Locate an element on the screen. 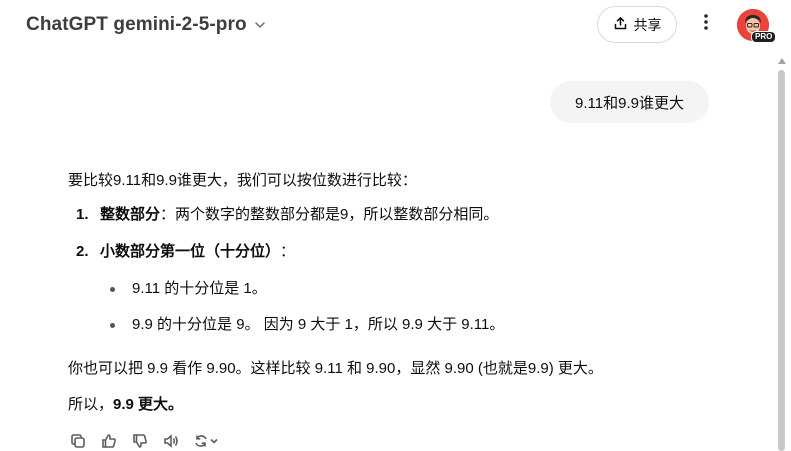 Image resolution: width=791 pixels, height=451 pixels. step-title: 整数部分 is located at coordinates (130, 214).